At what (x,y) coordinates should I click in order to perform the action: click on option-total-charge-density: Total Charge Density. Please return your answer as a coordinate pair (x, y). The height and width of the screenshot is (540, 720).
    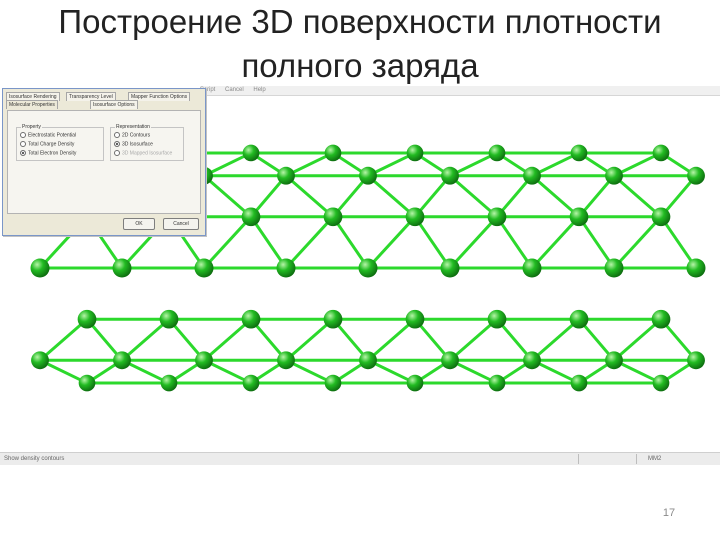
    Looking at the image, I should click on (47, 144).